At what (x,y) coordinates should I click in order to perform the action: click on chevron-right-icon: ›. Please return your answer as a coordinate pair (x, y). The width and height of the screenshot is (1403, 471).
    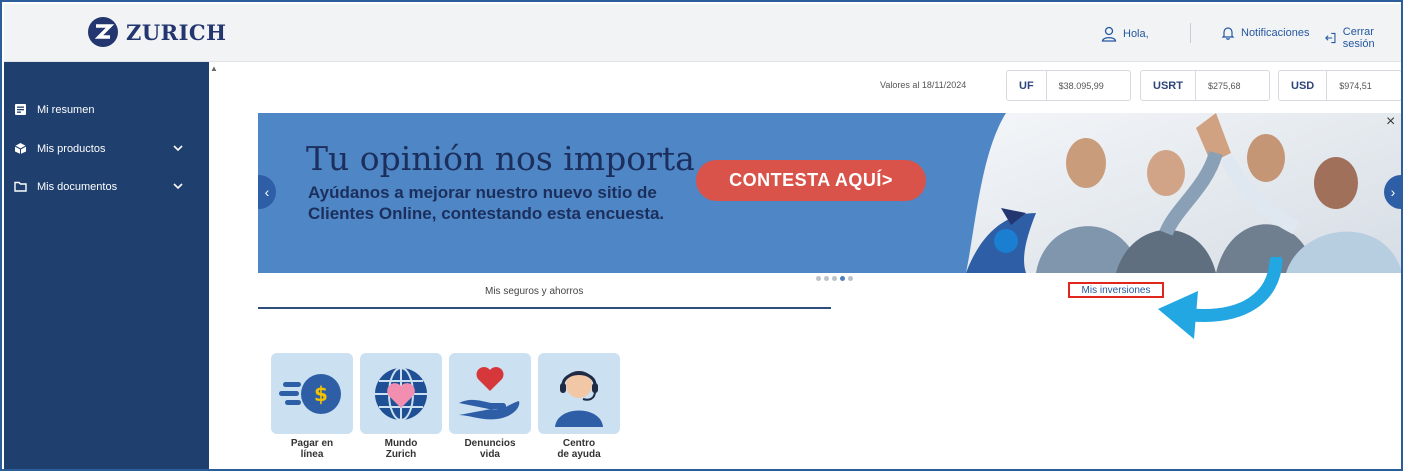
    Looking at the image, I should click on (1393, 192).